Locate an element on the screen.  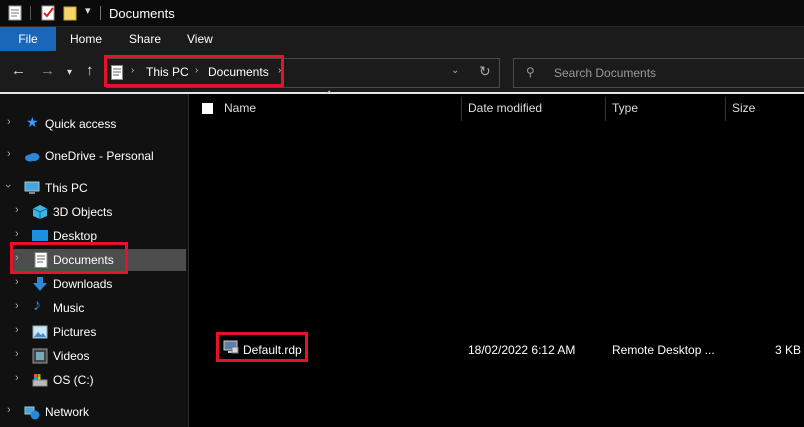
nav-item-this-pc: › This PC is located at coordinates (93, 188).